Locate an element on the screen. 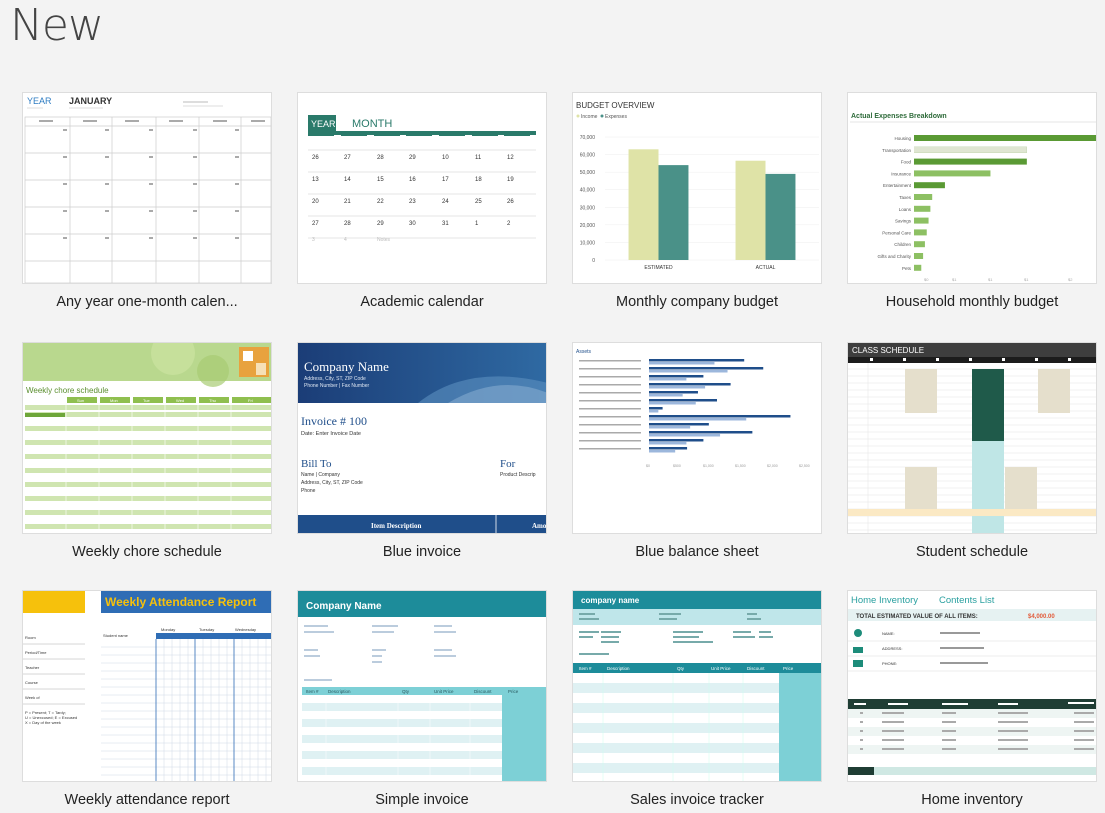 This screenshot has width=1105, height=813. svg-text: 12 is located at coordinates (510, 158).